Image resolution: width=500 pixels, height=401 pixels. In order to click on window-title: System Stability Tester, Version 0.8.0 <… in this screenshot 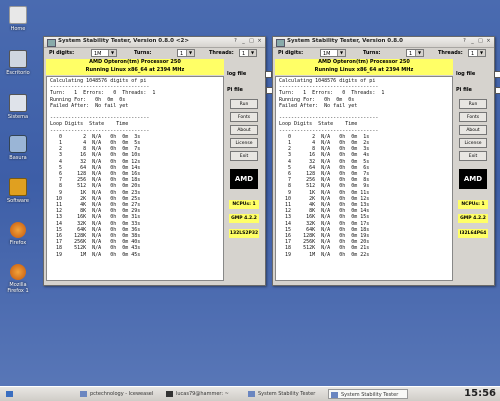, I will do `click(123, 41)`.